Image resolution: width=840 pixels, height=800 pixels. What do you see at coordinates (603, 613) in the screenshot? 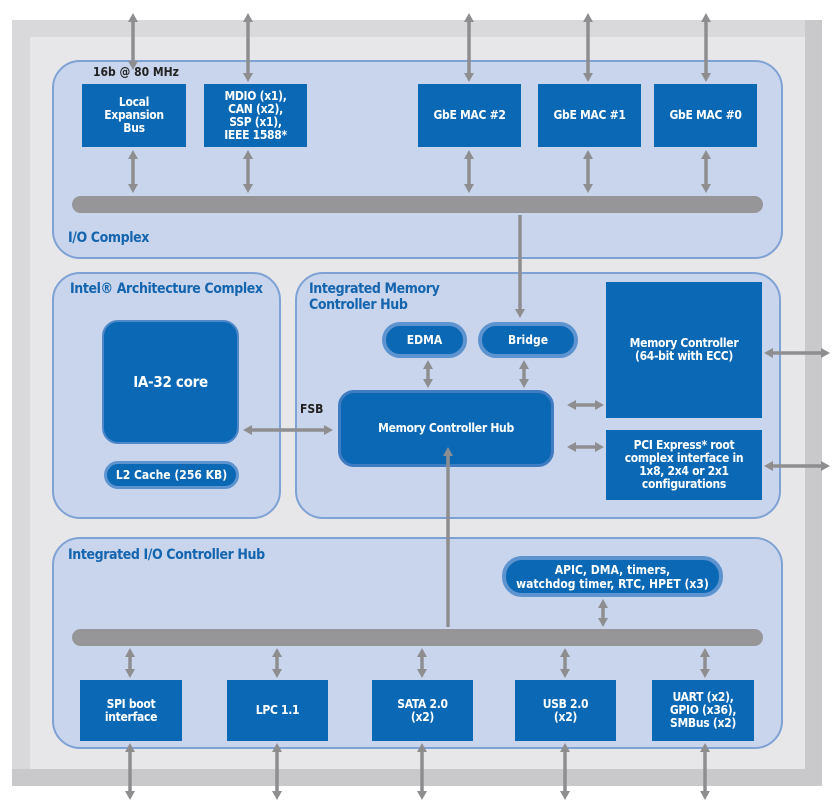
I see `timers-bus-arrow` at bounding box center [603, 613].